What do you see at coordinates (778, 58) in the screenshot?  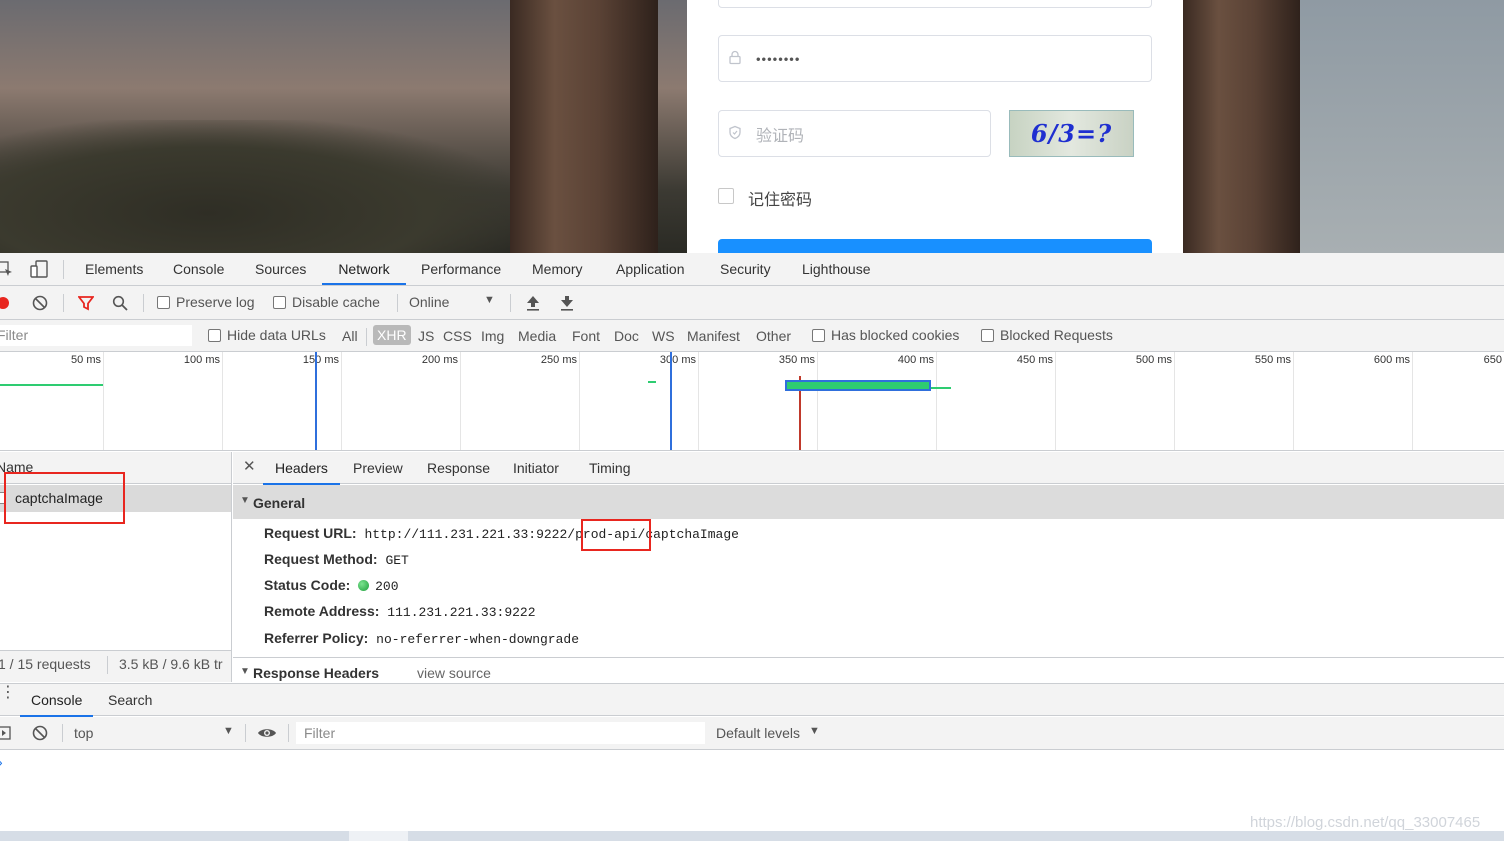 I see `password-value: ••••••••` at bounding box center [778, 58].